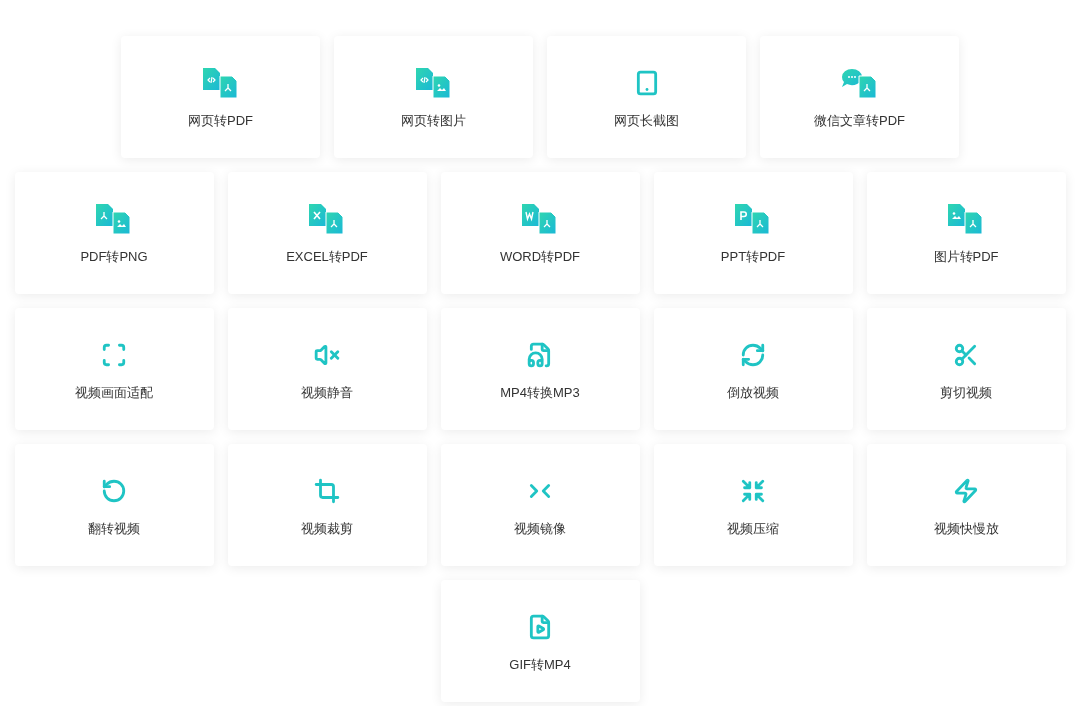  Describe the element at coordinates (540, 627) in the screenshot. I see `video-file-icon` at that location.